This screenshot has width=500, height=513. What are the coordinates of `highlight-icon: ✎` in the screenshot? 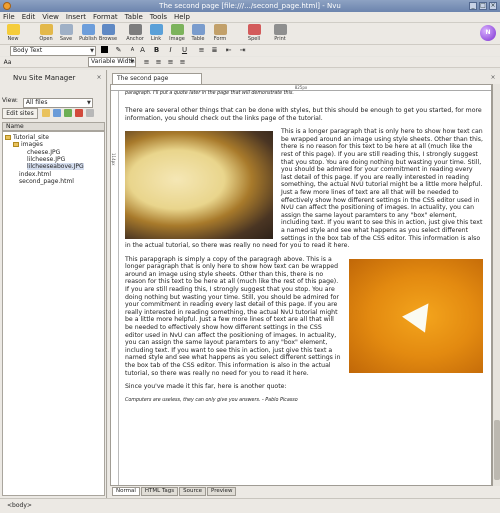 It's located at (118, 50).